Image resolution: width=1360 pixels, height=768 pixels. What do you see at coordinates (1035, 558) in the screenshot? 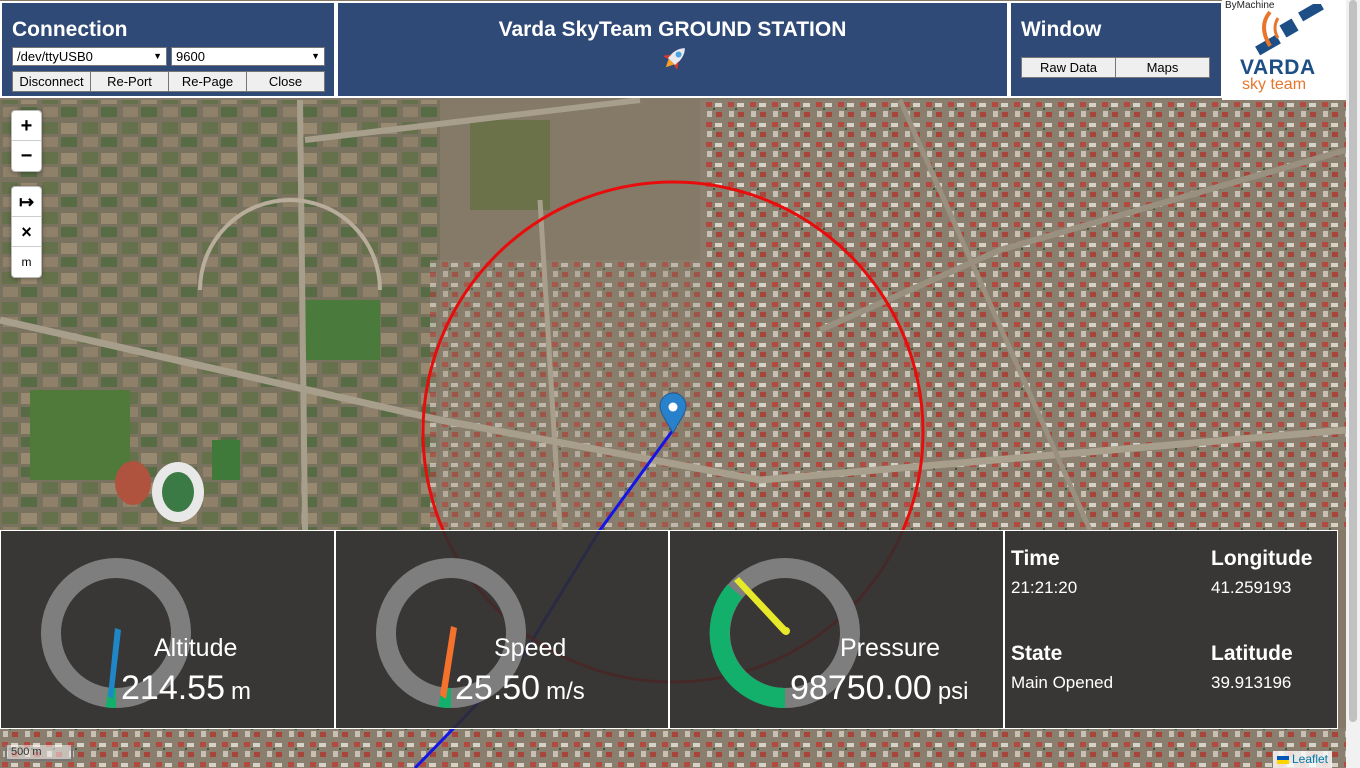
I see `time-label: Time` at bounding box center [1035, 558].